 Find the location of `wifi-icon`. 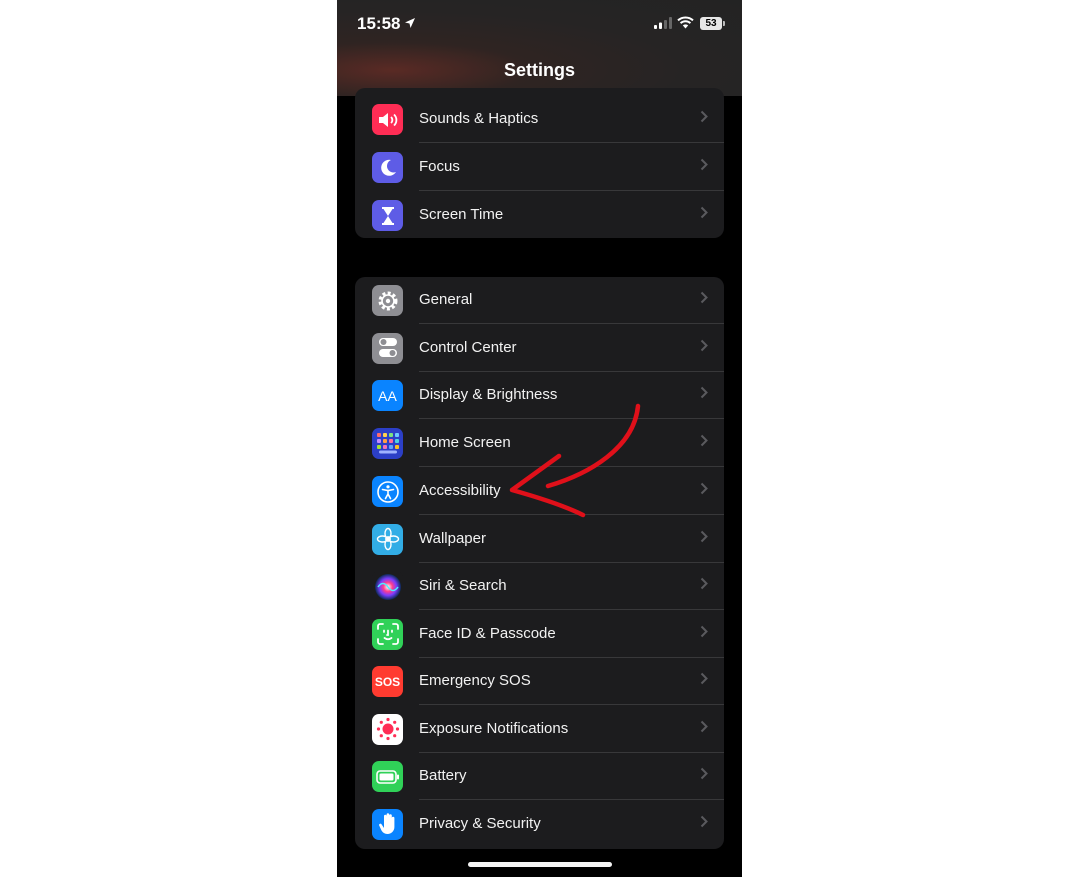

wifi-icon is located at coordinates (685, 22).